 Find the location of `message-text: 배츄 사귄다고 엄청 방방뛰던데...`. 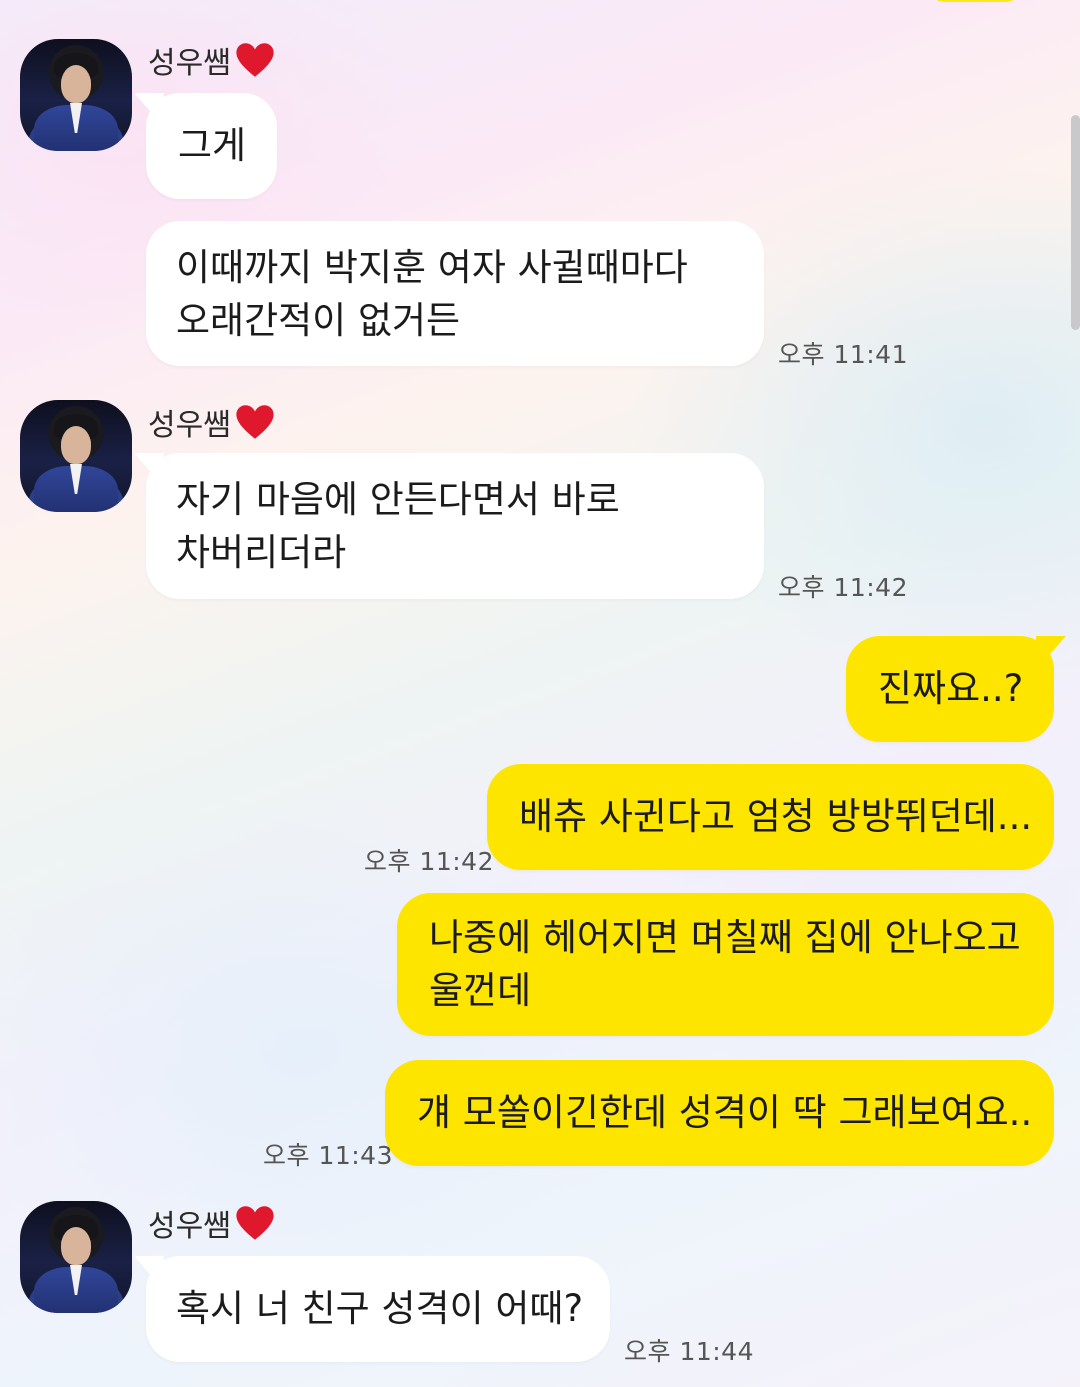

message-text: 배츄 사귄다고 엄청 방방뛰던데... is located at coordinates (776, 816).